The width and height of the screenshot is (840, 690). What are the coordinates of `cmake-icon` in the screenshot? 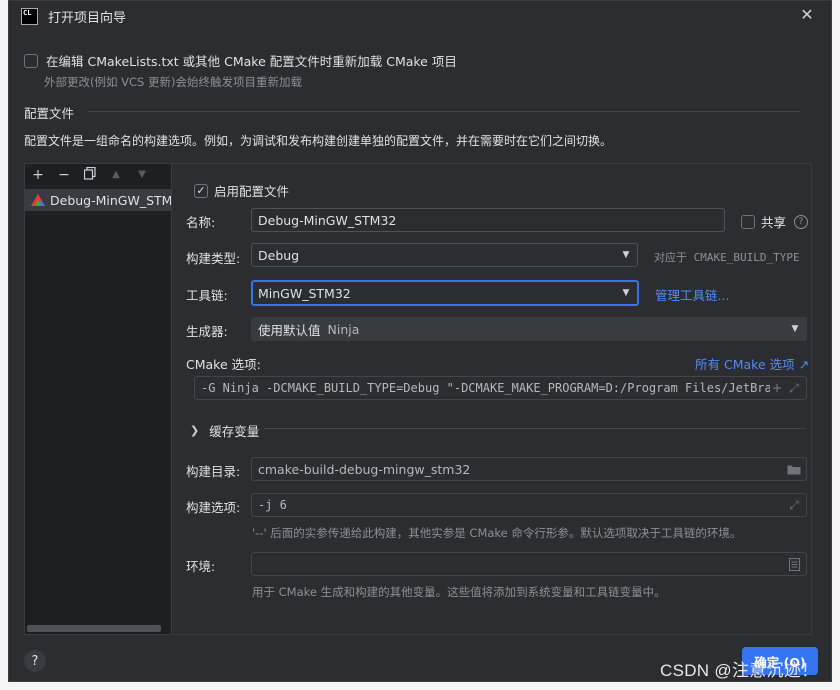 It's located at (38, 200).